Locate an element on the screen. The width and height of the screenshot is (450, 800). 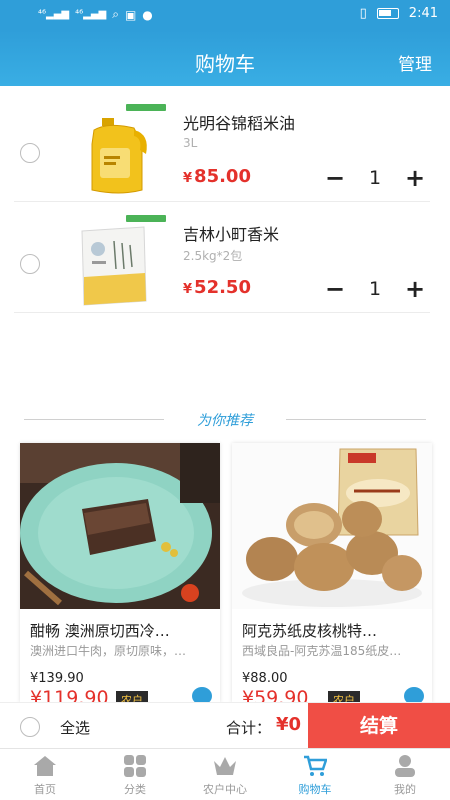
price-value: 52.50 is located at coordinates (222, 287).